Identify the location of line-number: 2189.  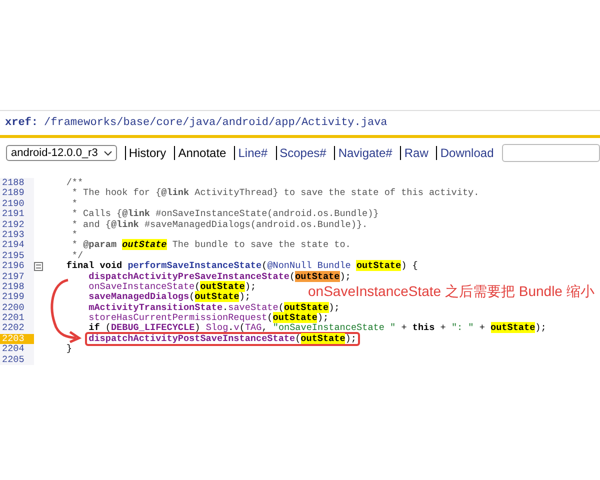
(17, 193).